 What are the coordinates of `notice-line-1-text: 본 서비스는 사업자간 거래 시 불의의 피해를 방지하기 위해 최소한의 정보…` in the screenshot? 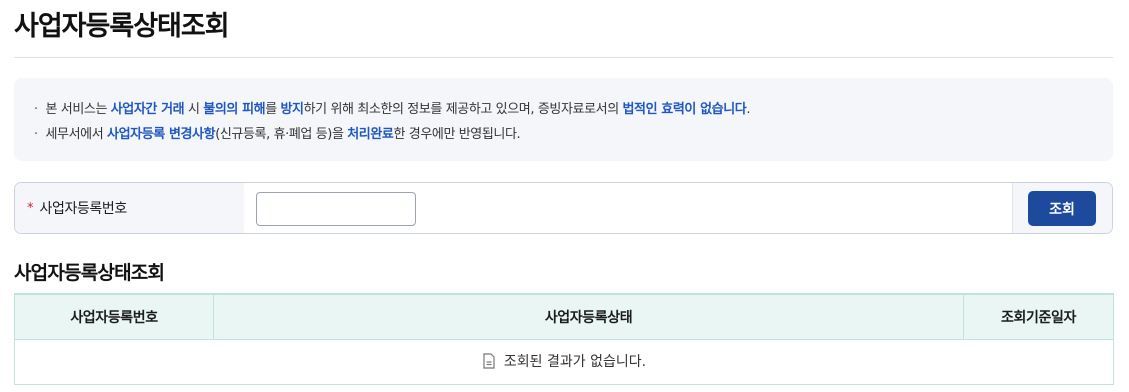 It's located at (397, 109).